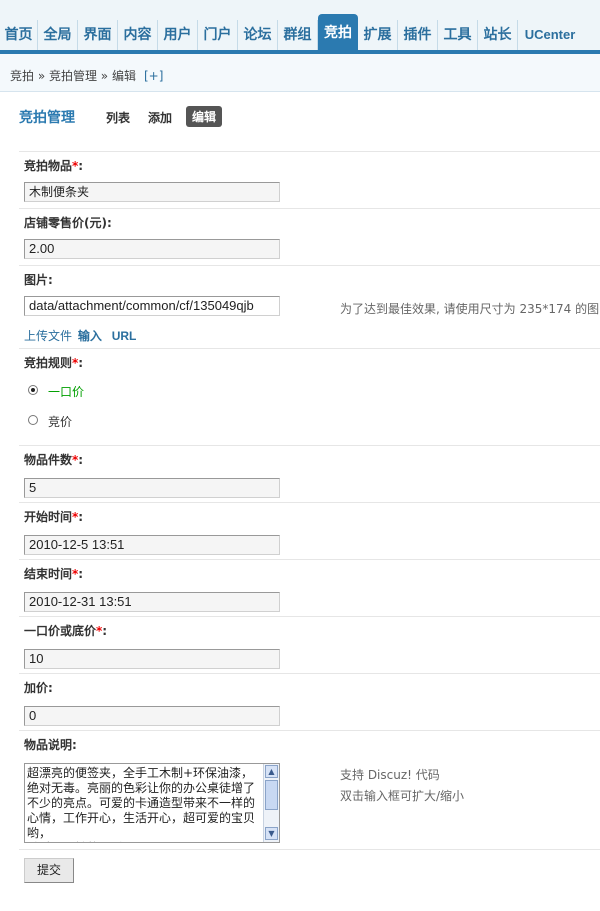 This screenshot has width=600, height=911. Describe the element at coordinates (300, 73) in the screenshot. I see `breadcrumb: 竞拍 » 竞拍管理 » 编辑 [+]` at that location.